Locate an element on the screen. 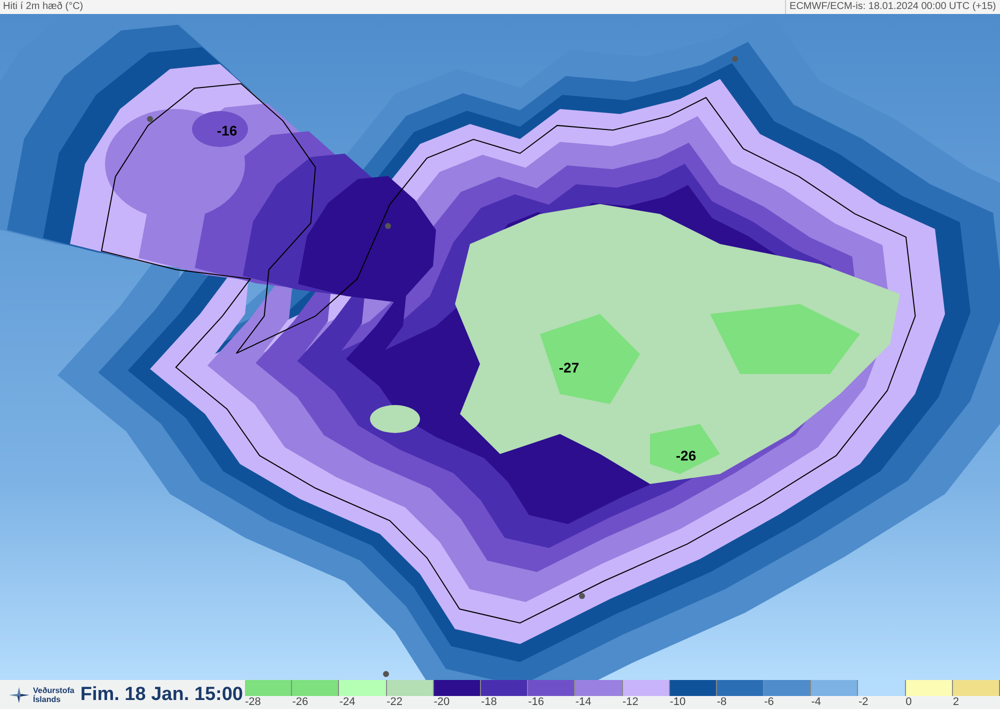 The image size is (1000, 709). legend-label: -20 is located at coordinates (442, 702).